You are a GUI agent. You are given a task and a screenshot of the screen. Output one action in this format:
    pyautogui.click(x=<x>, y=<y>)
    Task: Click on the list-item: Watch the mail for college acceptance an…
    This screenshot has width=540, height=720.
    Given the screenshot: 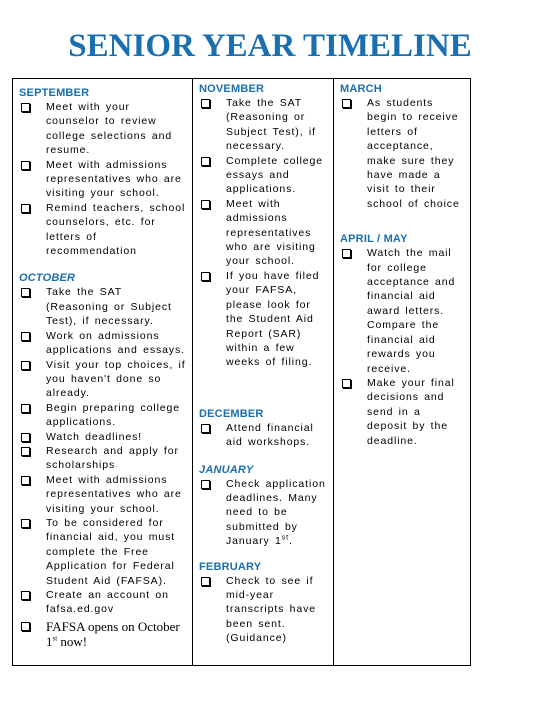 What is the action you would take?
    pyautogui.click(x=403, y=311)
    